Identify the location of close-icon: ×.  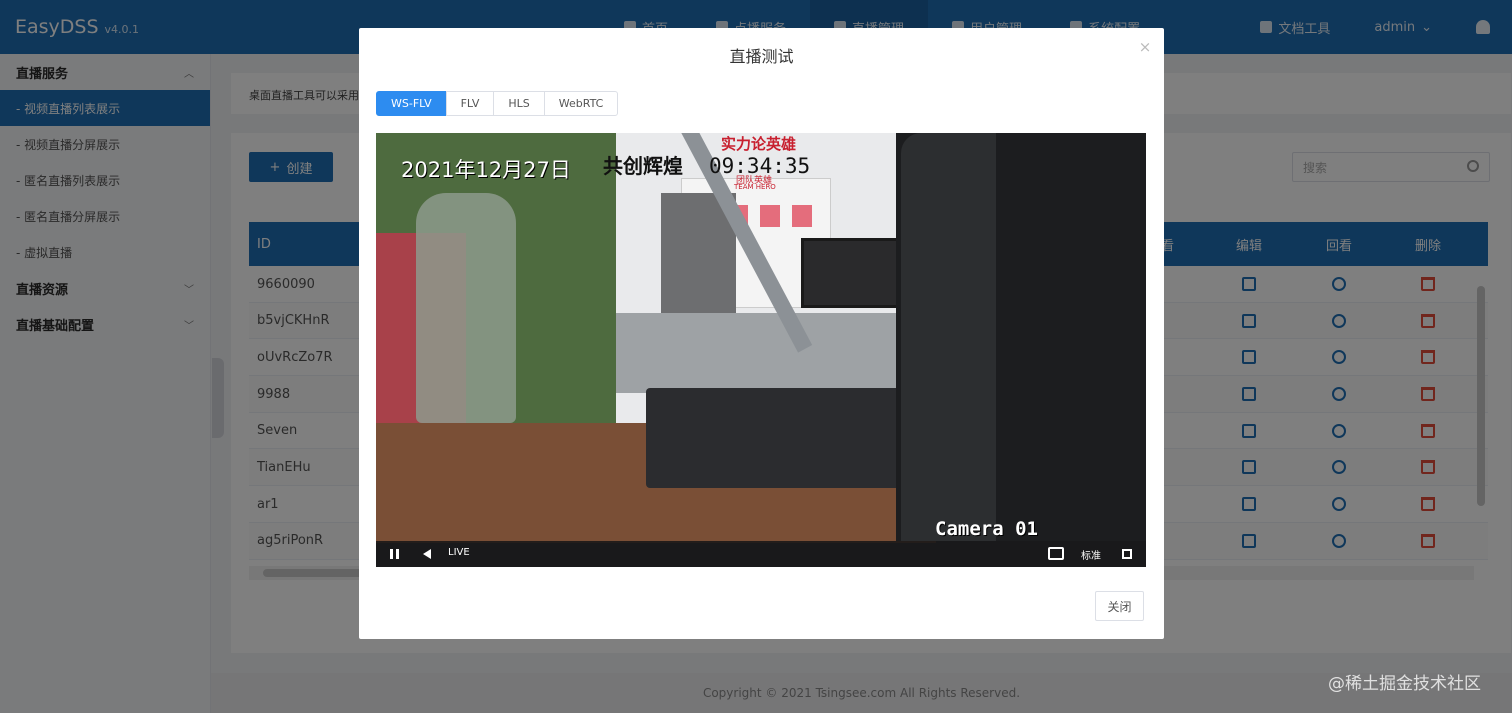
(1145, 47).